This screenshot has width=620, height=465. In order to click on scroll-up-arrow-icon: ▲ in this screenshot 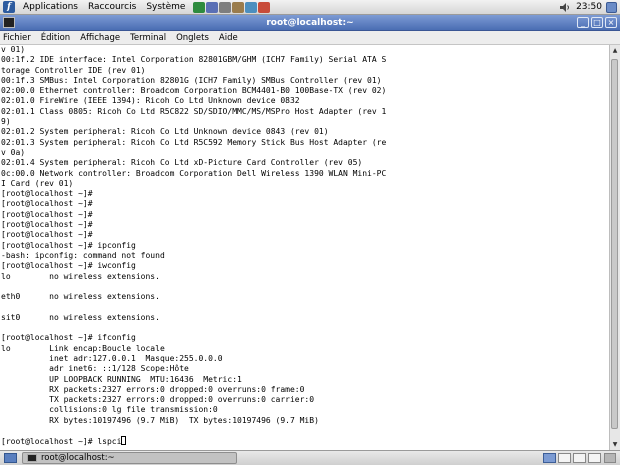, I will do `click(615, 50)`.